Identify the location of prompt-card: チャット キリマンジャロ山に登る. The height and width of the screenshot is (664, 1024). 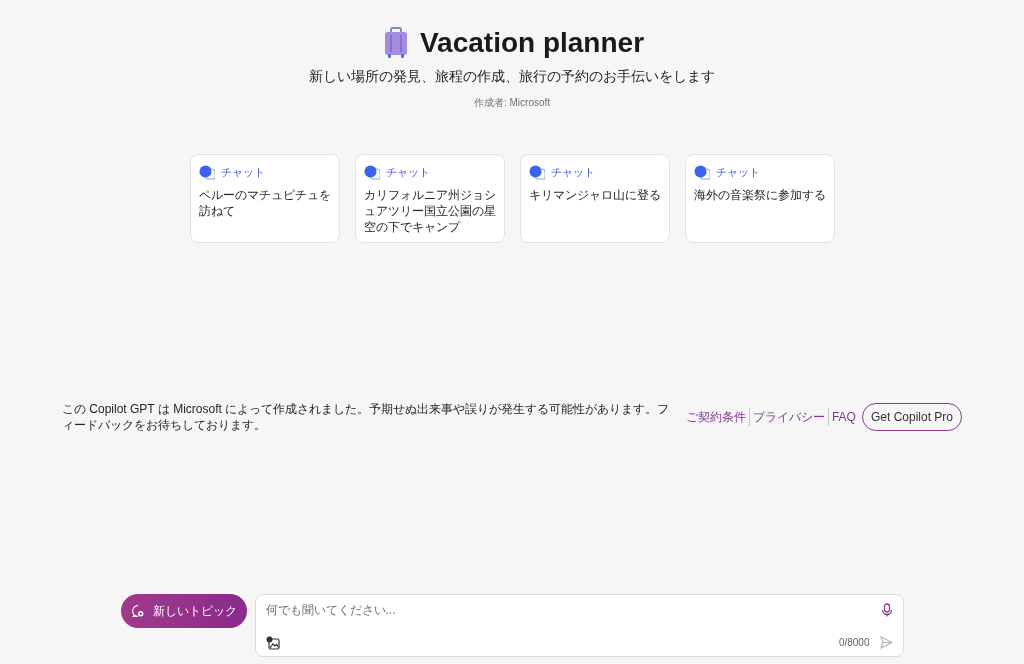
(594, 198).